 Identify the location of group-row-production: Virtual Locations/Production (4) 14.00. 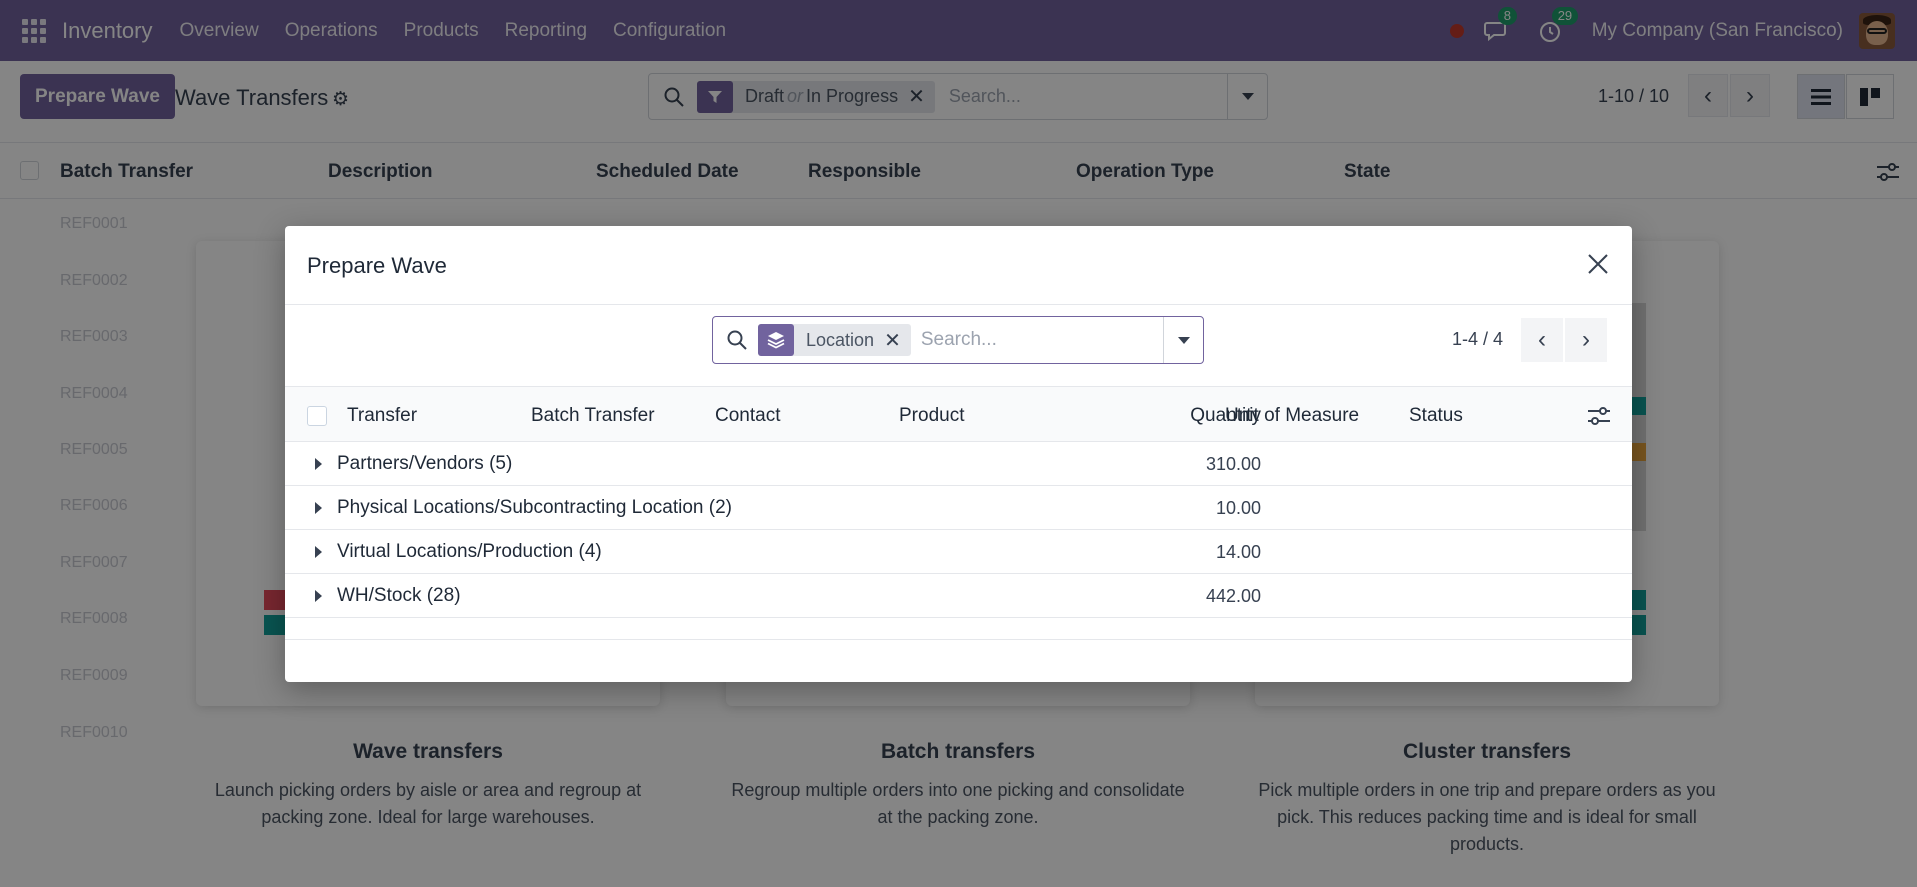
(958, 552).